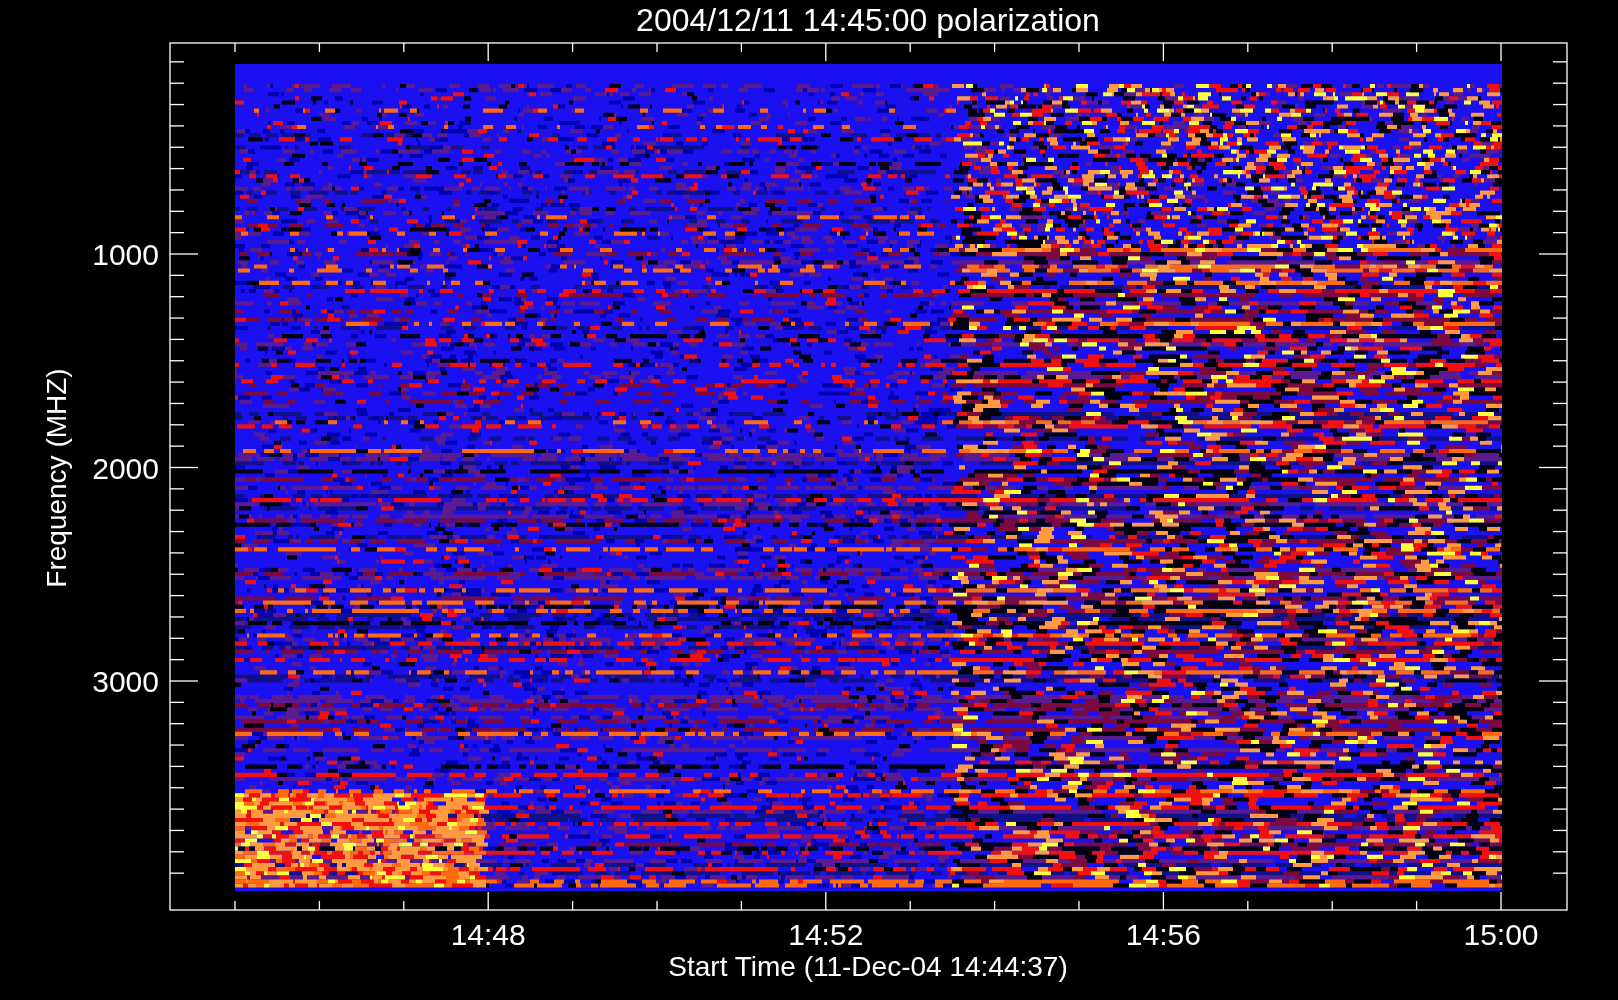 This screenshot has height=1000, width=1618. Describe the element at coordinates (56, 478) in the screenshot. I see `axis-title: Frequency (MHZ)` at that location.